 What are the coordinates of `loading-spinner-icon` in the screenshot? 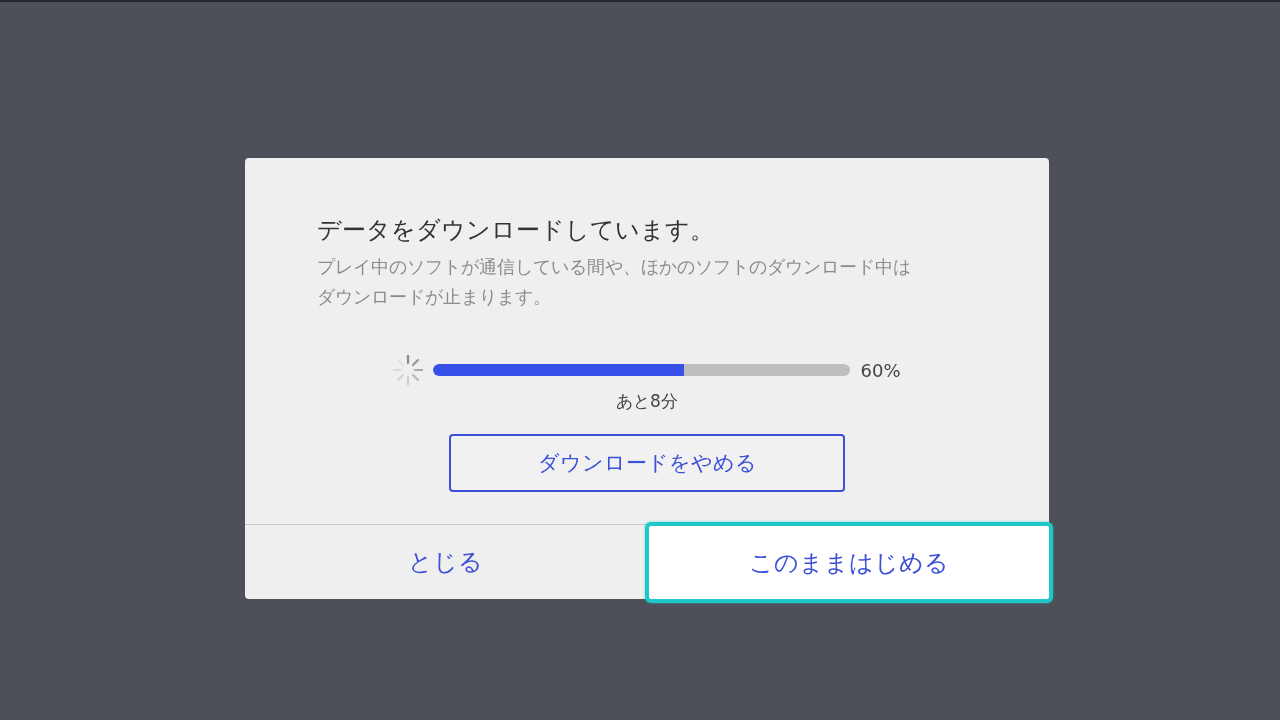 It's located at (408, 370).